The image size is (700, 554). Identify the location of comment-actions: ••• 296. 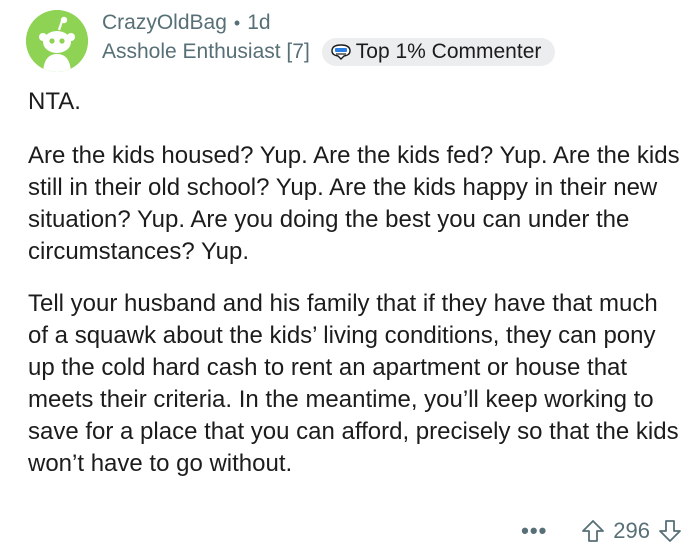
(601, 531).